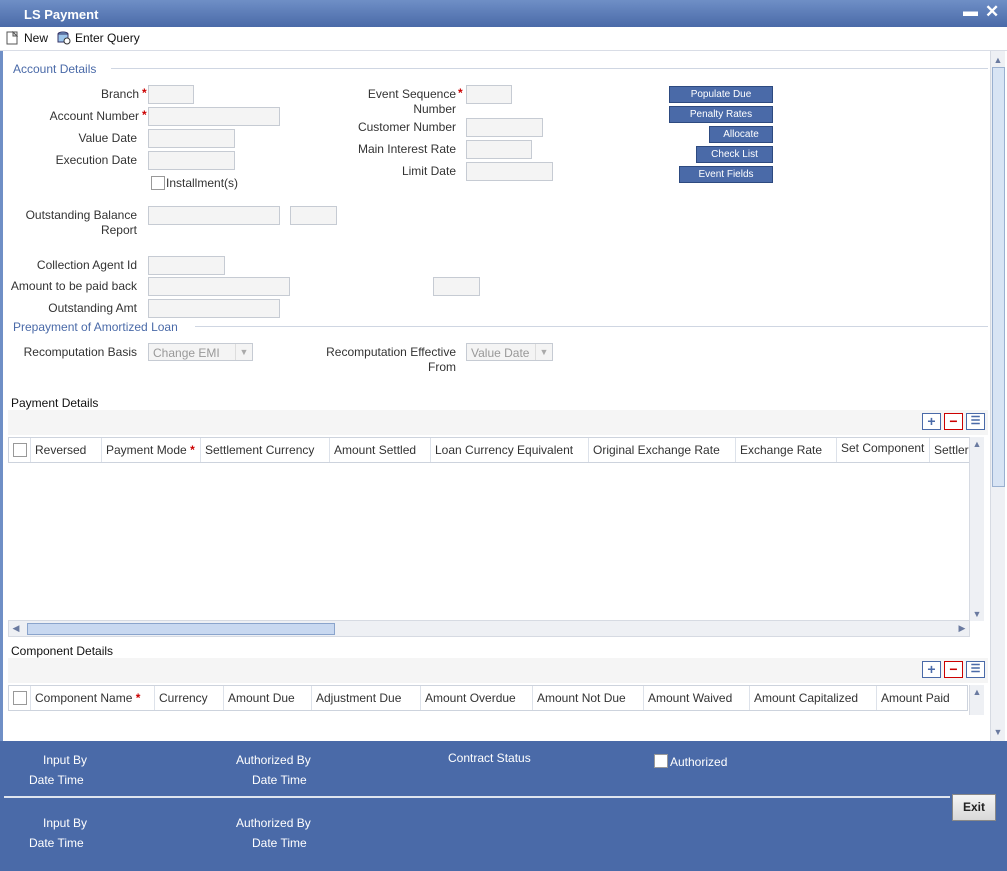  I want to click on execution-date-field, so click(191, 160).